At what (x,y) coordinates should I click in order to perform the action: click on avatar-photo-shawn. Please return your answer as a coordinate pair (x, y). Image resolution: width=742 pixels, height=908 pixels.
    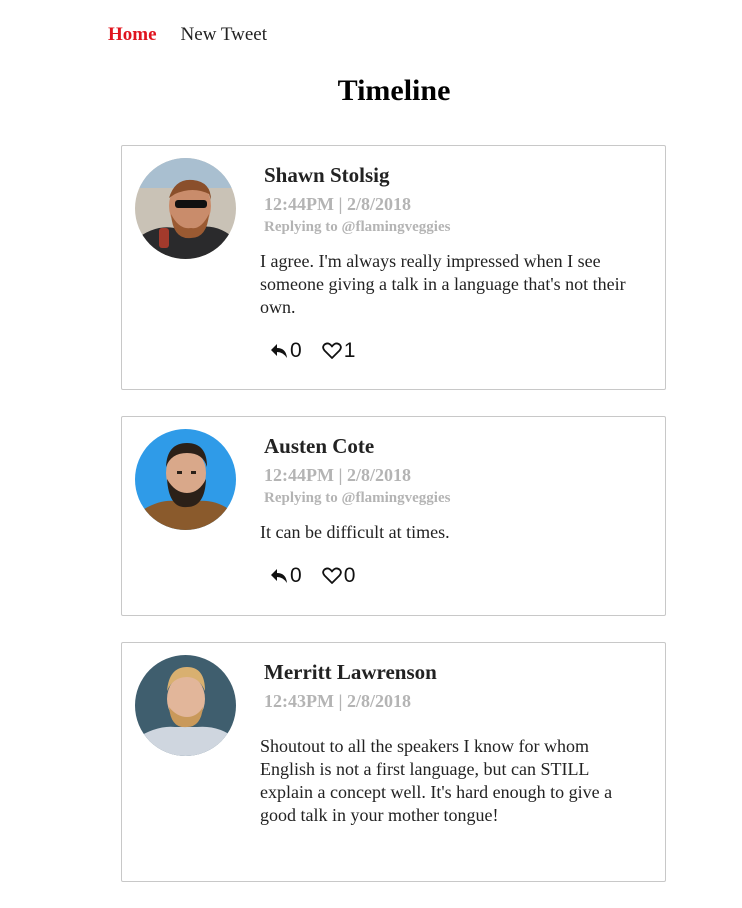
    Looking at the image, I should click on (185, 208).